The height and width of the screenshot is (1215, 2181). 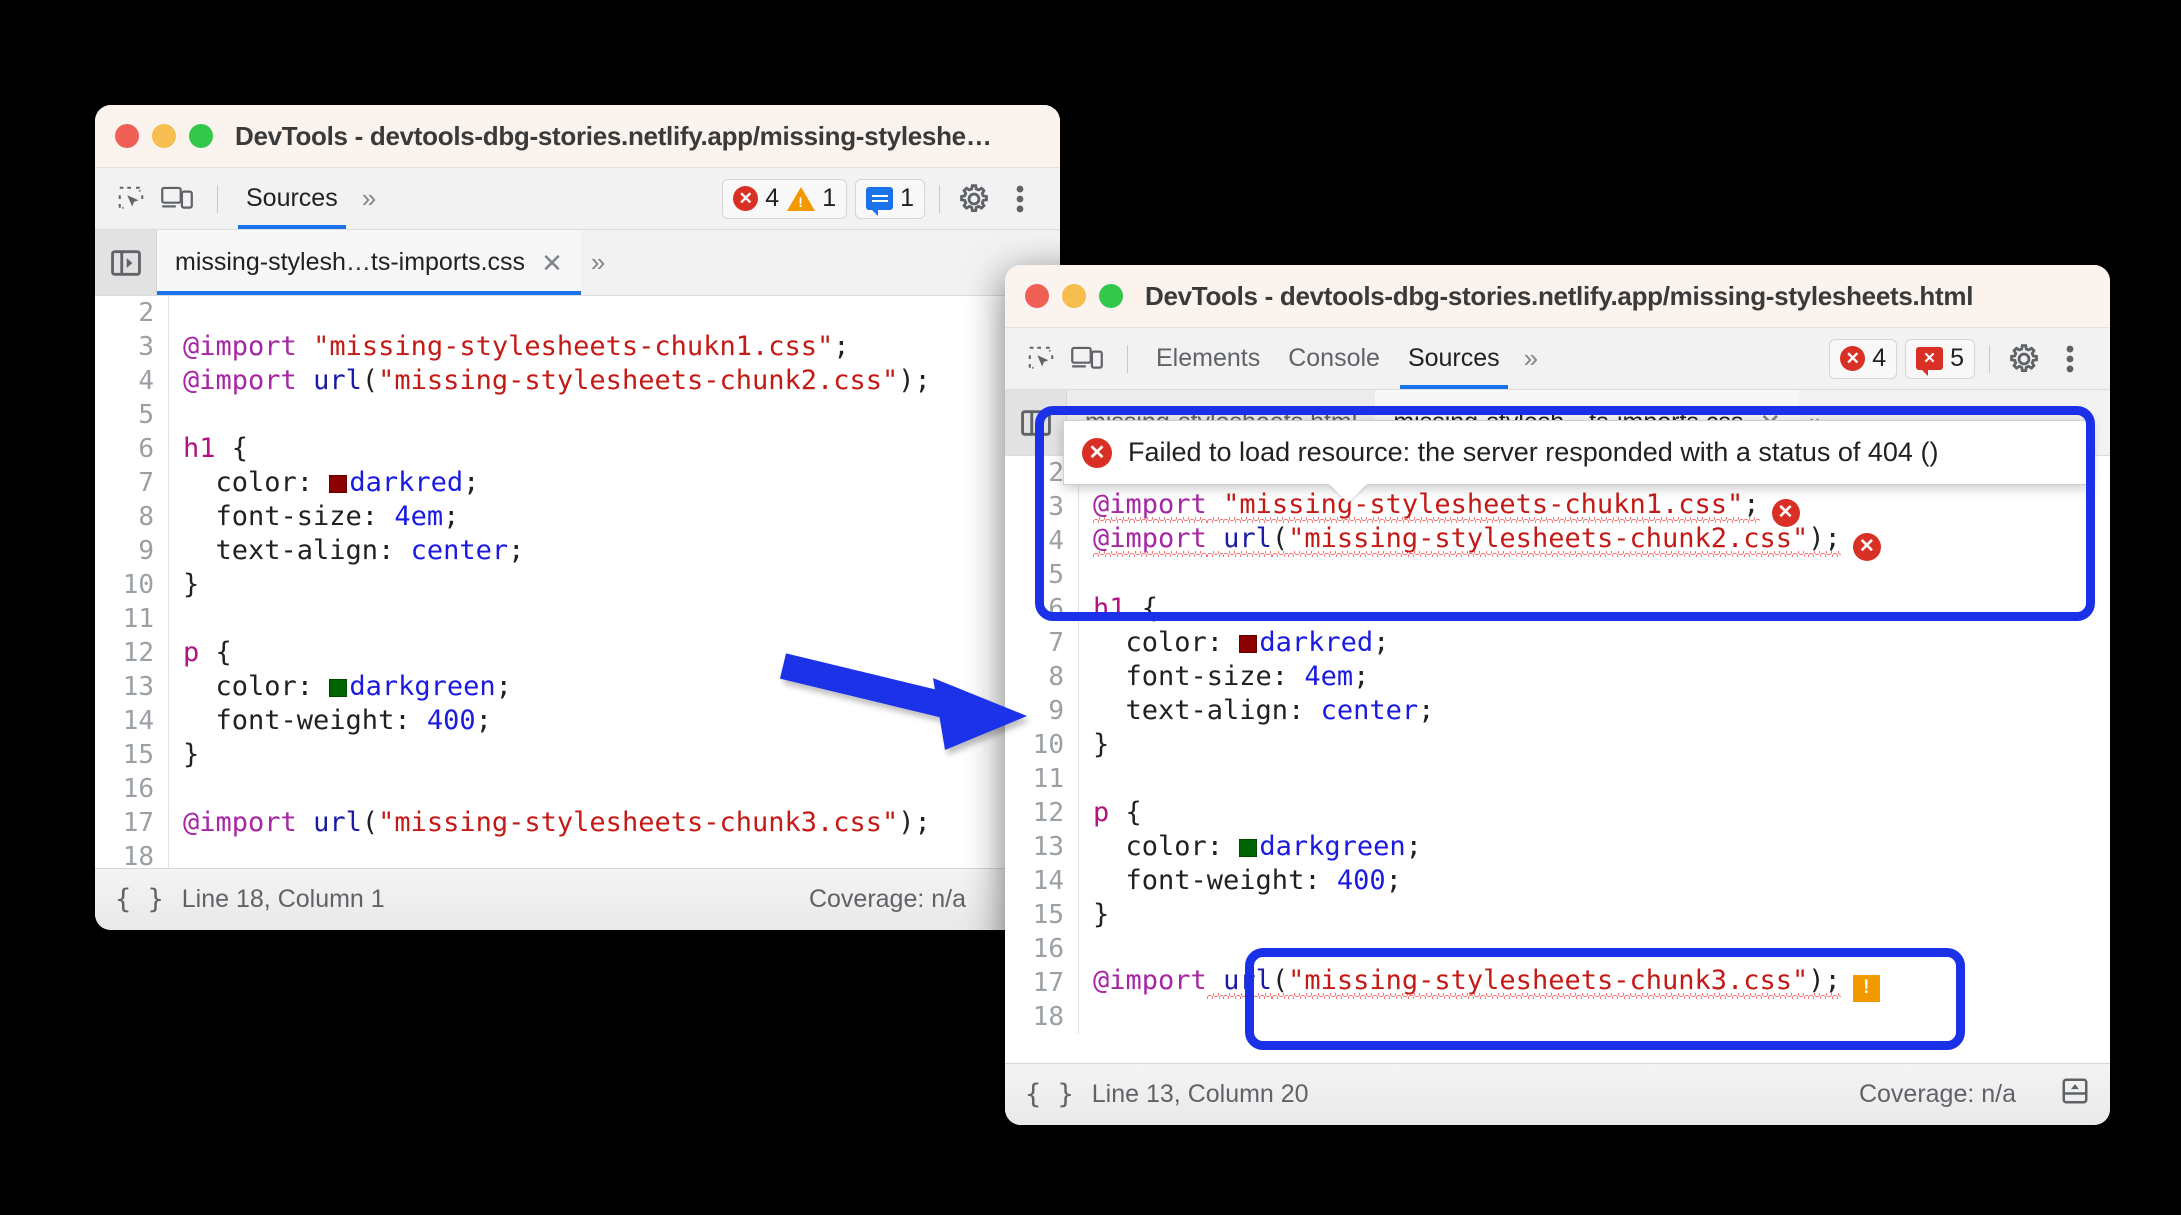 I want to click on code-line: 7 color: darkred;, so click(x=577, y=483).